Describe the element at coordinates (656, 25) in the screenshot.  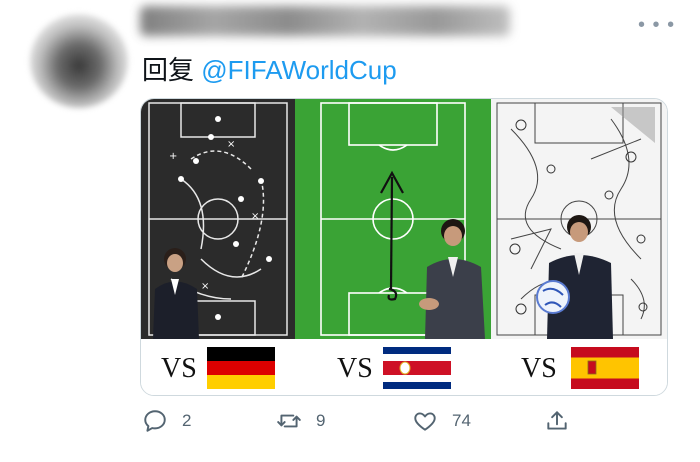
I see `more-icon: • • •` at that location.